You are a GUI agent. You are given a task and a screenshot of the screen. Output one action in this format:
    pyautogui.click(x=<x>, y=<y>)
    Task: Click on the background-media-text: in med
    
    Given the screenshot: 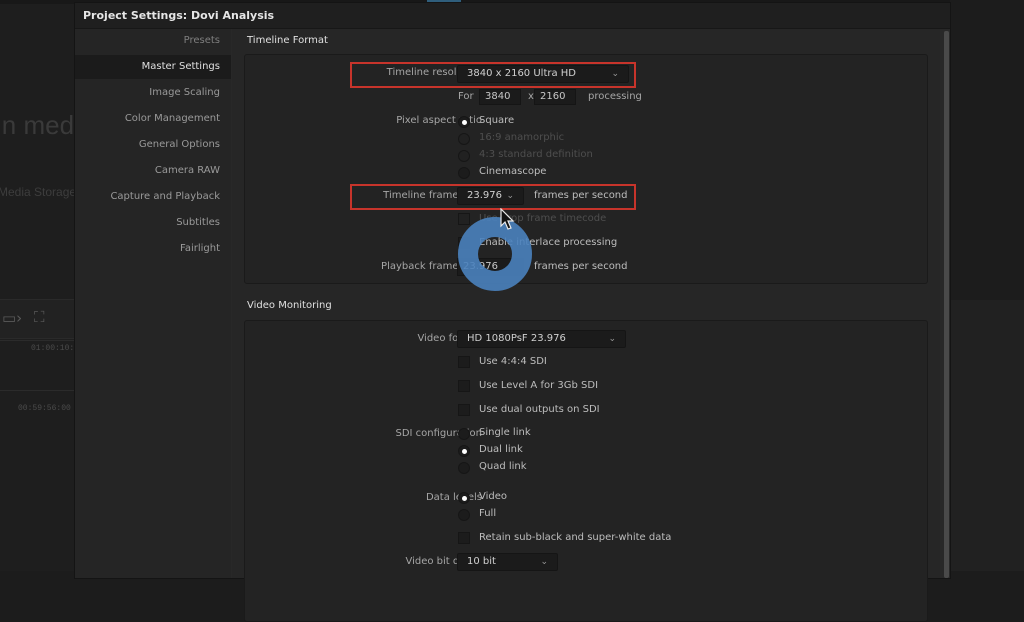 What is the action you would take?
    pyautogui.click(x=37, y=125)
    